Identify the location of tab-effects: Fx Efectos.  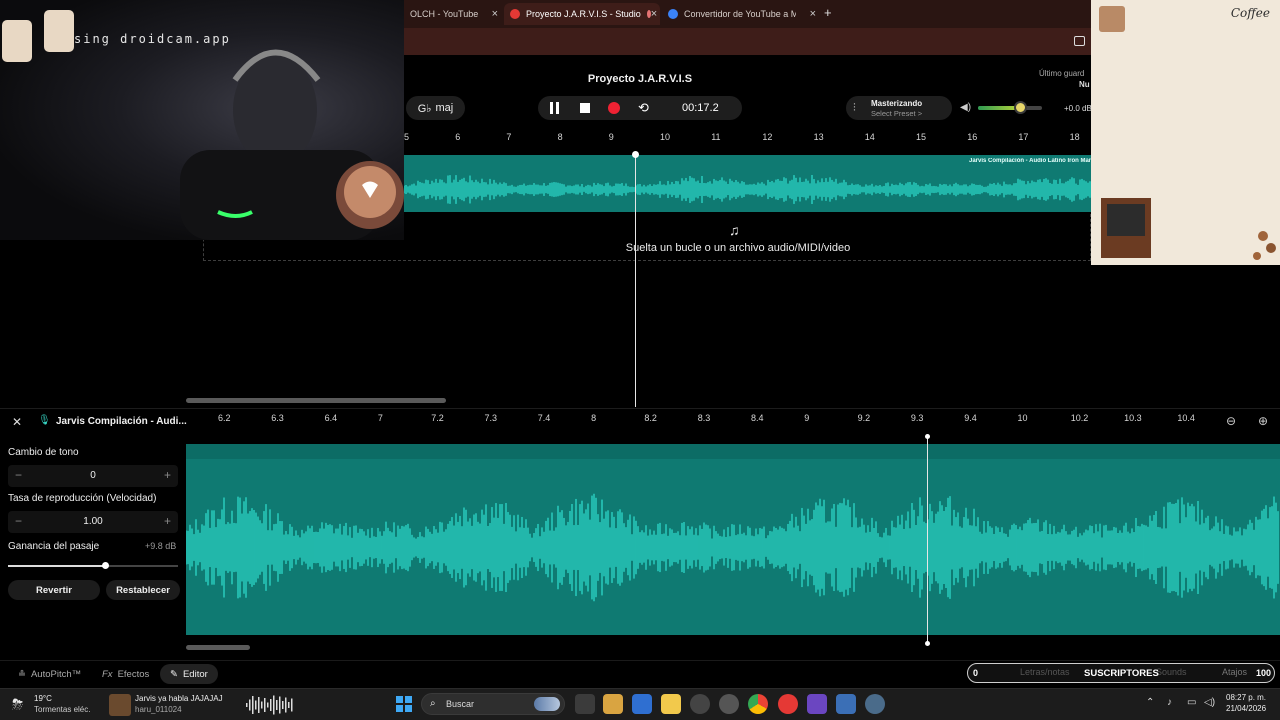
(125, 674).